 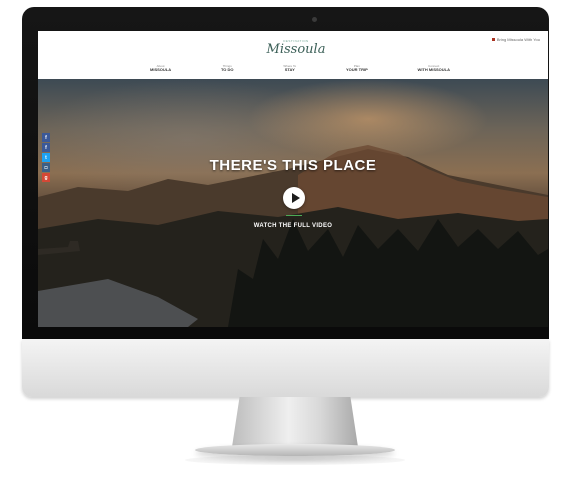 What do you see at coordinates (293, 226) in the screenshot?
I see `watch-video-link: WATCH THE FULL VIDEO` at bounding box center [293, 226].